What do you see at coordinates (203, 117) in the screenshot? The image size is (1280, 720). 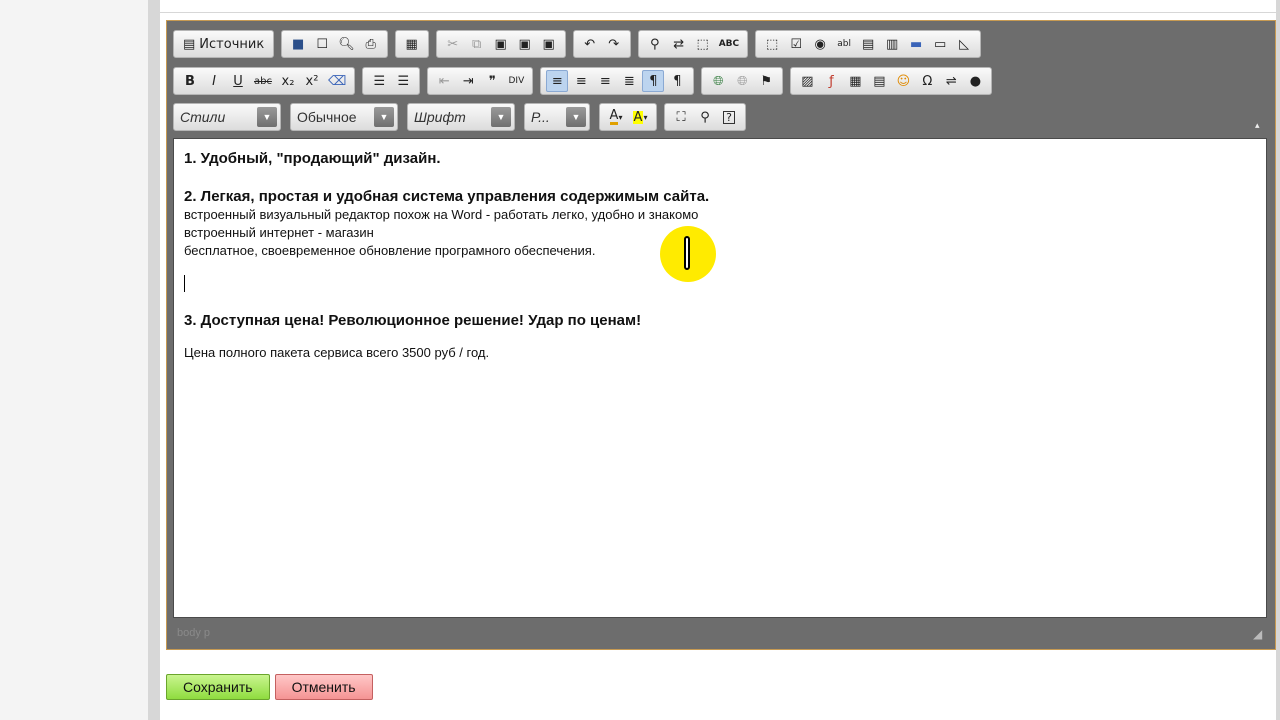 I see `styles-combo-value: Стили` at bounding box center [203, 117].